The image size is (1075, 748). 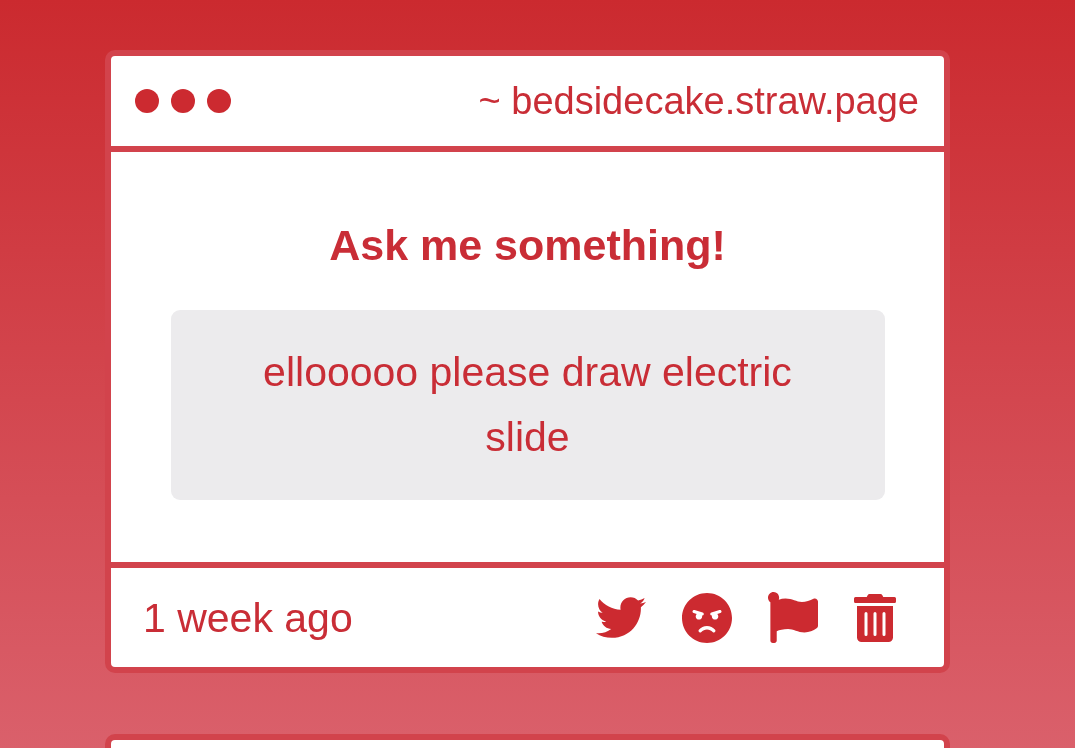 What do you see at coordinates (698, 101) in the screenshot?
I see `page-address: ~ bedsidecake.straw.page` at bounding box center [698, 101].